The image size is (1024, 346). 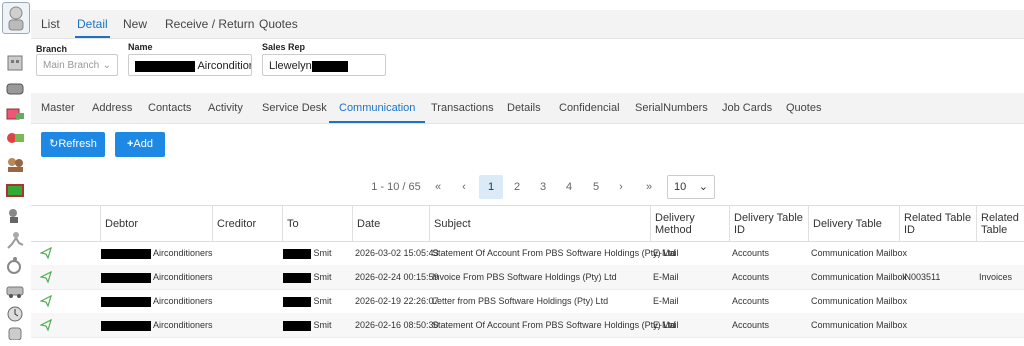 What do you see at coordinates (15, 215) in the screenshot?
I see `chart-icon` at bounding box center [15, 215].